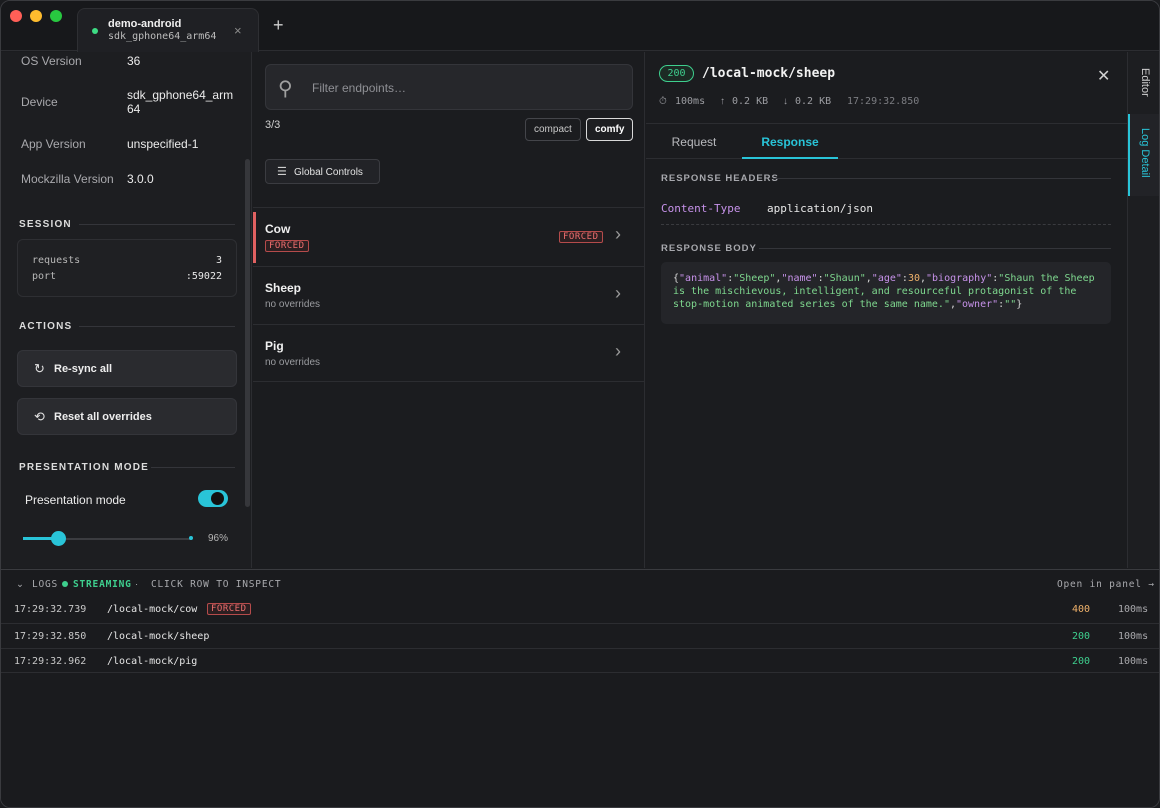 The width and height of the screenshot is (1160, 808). Describe the element at coordinates (886, 224) in the screenshot. I see `dashed-divider` at that location.